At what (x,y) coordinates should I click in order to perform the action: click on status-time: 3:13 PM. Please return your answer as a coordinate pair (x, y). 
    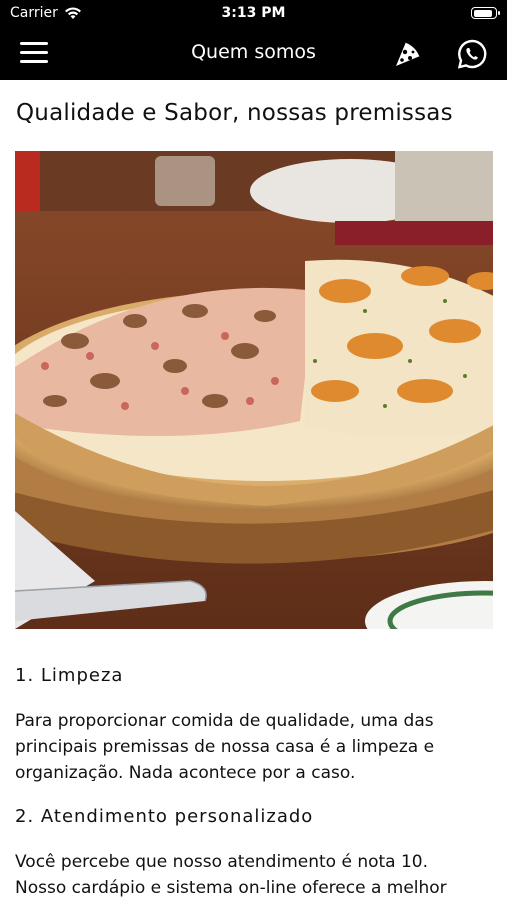
    Looking at the image, I should click on (253, 13).